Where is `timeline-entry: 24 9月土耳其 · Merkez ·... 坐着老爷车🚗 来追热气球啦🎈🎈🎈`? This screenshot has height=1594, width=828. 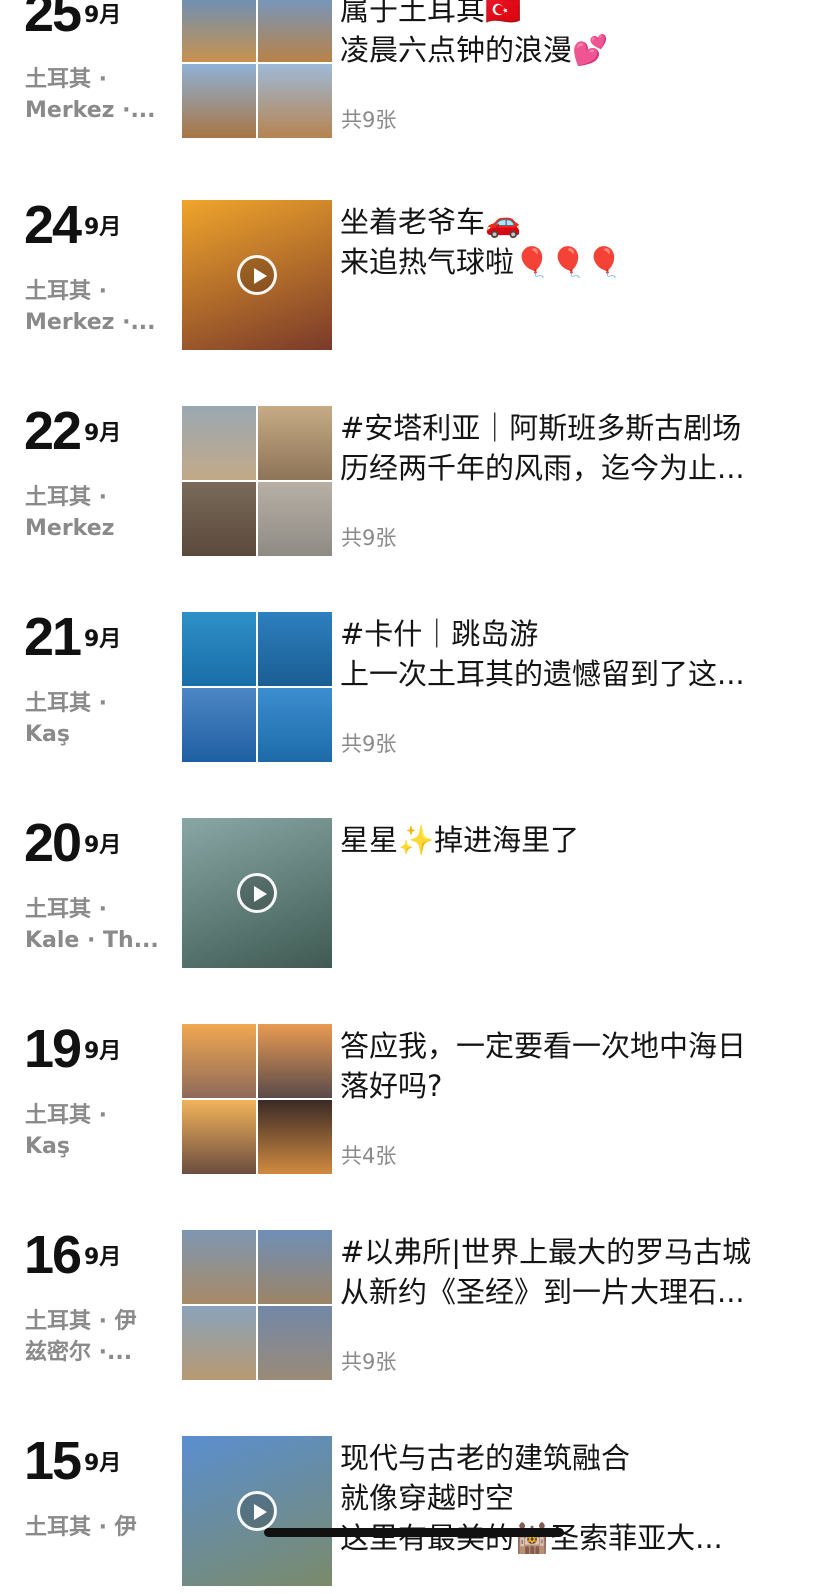
timeline-entry: 24 9月土耳其 · Merkez ·... 坐着老爷车🚗 来追热气球啦🎈🎈🎈 is located at coordinates (414, 278).